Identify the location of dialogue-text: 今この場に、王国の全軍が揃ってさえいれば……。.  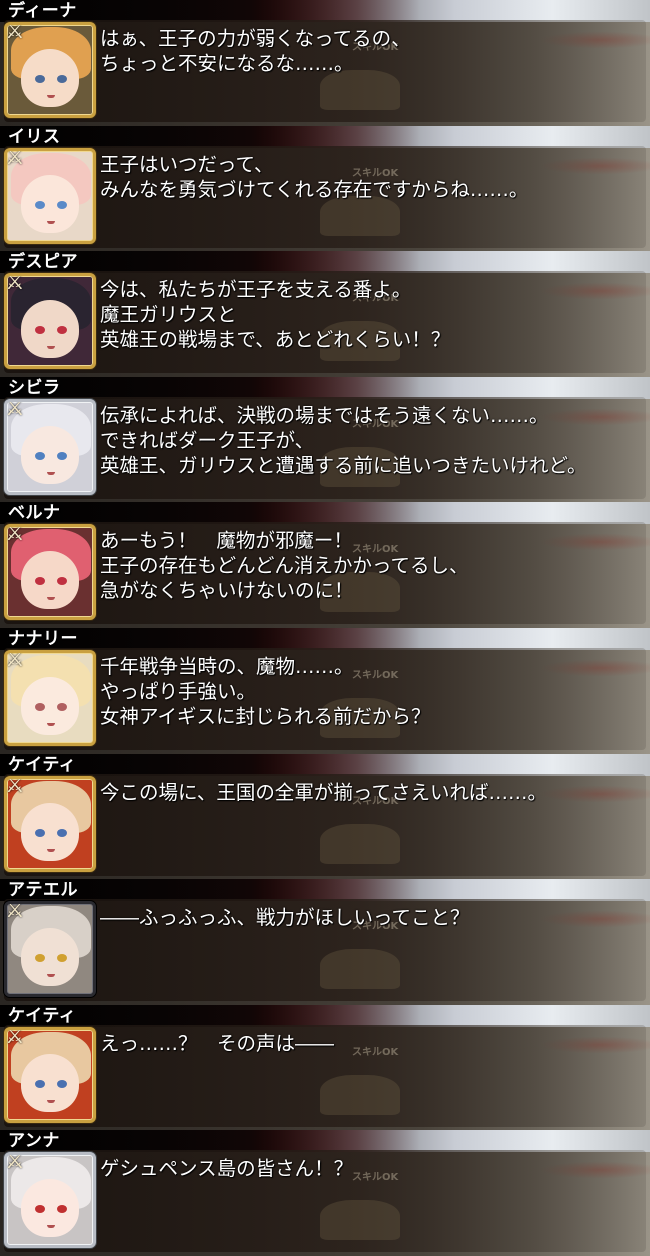
(370, 792).